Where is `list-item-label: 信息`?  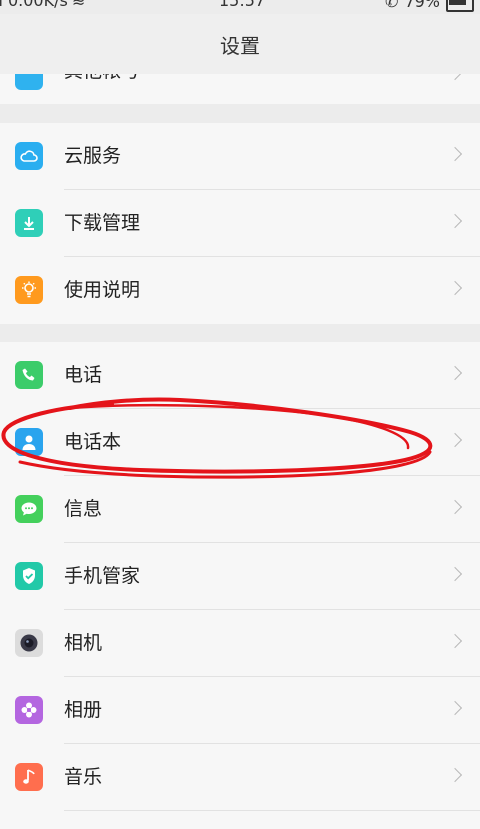 list-item-label: 信息 is located at coordinates (83, 509).